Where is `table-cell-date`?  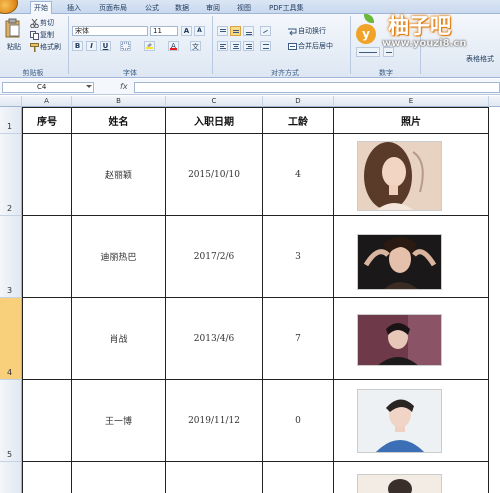 table-cell-date is located at coordinates (214, 477).